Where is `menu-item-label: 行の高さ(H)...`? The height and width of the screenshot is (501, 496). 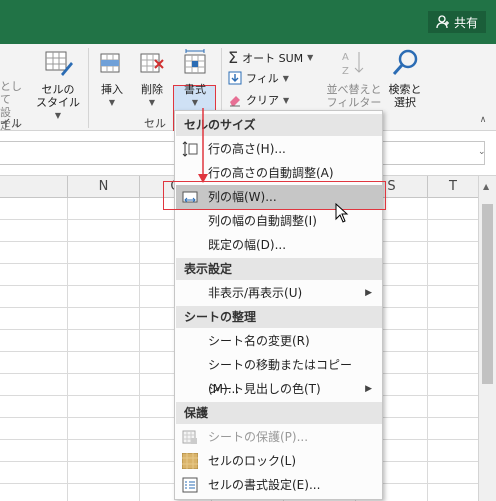 menu-item-label: 行の高さ(H)... is located at coordinates (247, 149).